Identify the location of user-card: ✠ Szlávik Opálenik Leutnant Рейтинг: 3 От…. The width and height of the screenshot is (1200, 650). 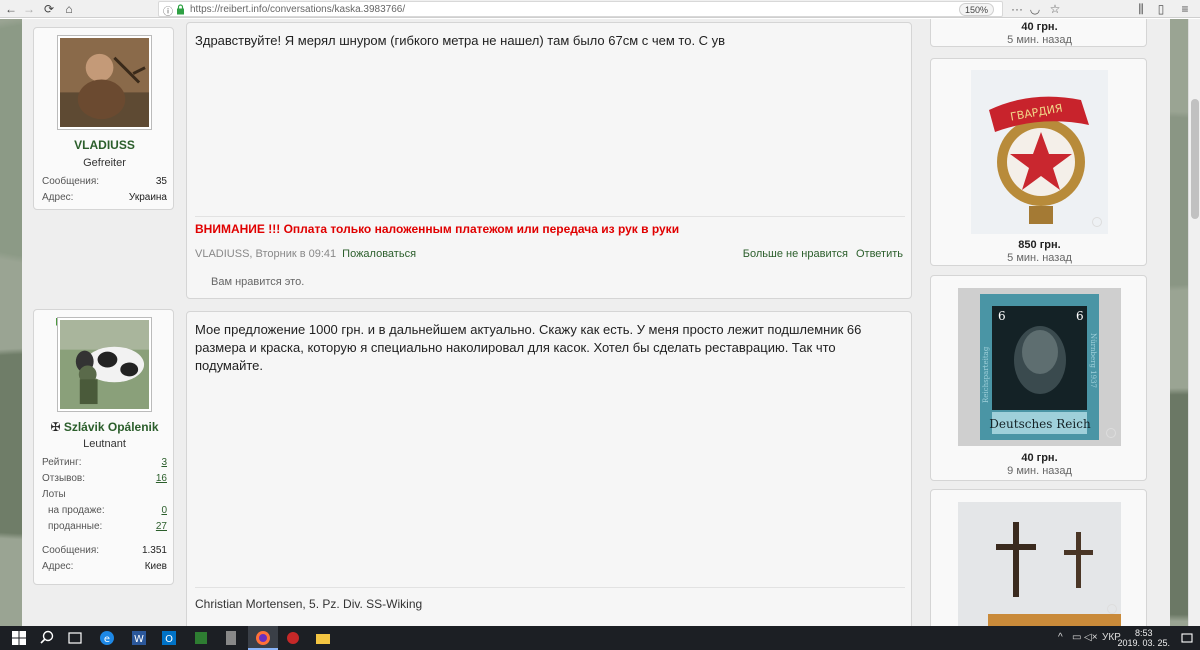
(103, 447).